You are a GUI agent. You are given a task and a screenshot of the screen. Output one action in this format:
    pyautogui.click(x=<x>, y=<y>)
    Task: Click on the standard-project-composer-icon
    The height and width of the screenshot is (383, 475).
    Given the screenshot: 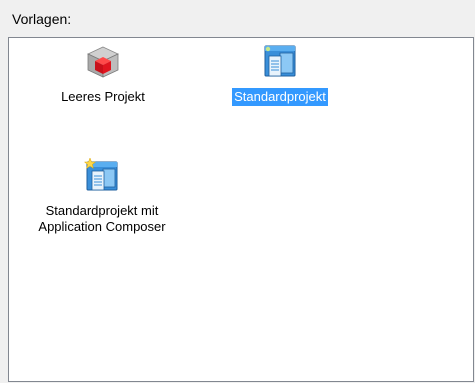 What is the action you would take?
    pyautogui.click(x=101, y=174)
    